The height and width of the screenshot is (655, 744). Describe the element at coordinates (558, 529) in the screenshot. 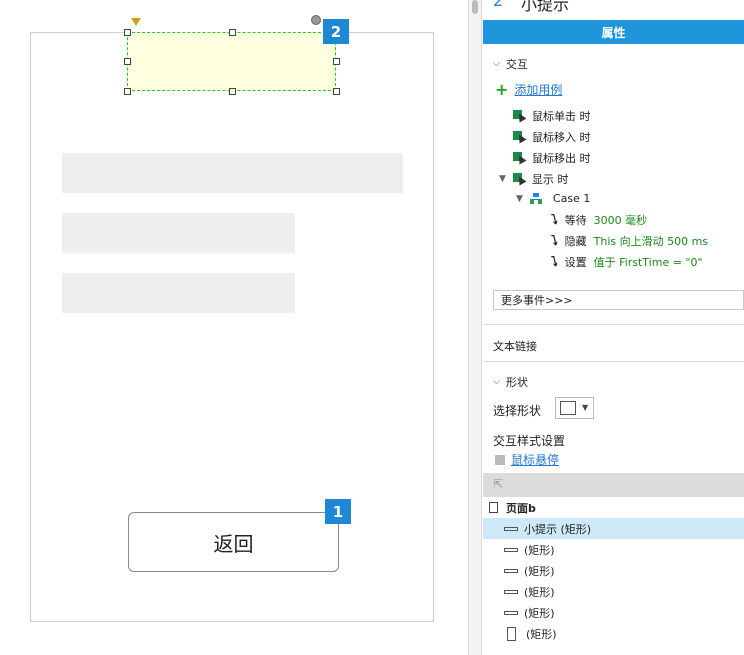

I see `tree-item-label: 小提示 (矩形)` at that location.